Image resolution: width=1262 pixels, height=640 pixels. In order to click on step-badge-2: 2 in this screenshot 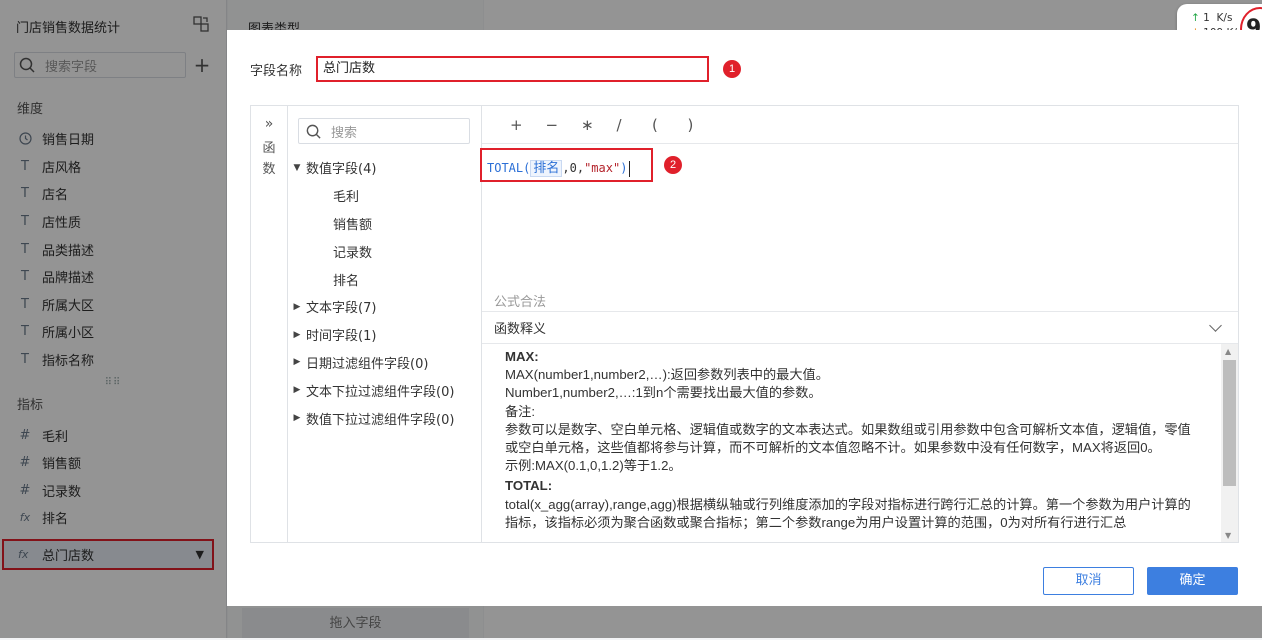, I will do `click(673, 165)`.